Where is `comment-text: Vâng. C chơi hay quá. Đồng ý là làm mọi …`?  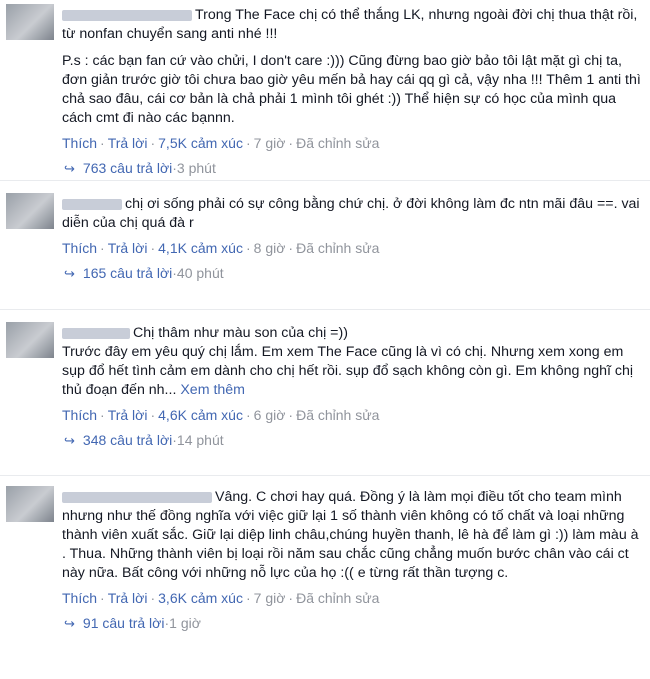 comment-text: Vâng. C chơi hay quá. Đồng ý là làm mọi … is located at coordinates (350, 535).